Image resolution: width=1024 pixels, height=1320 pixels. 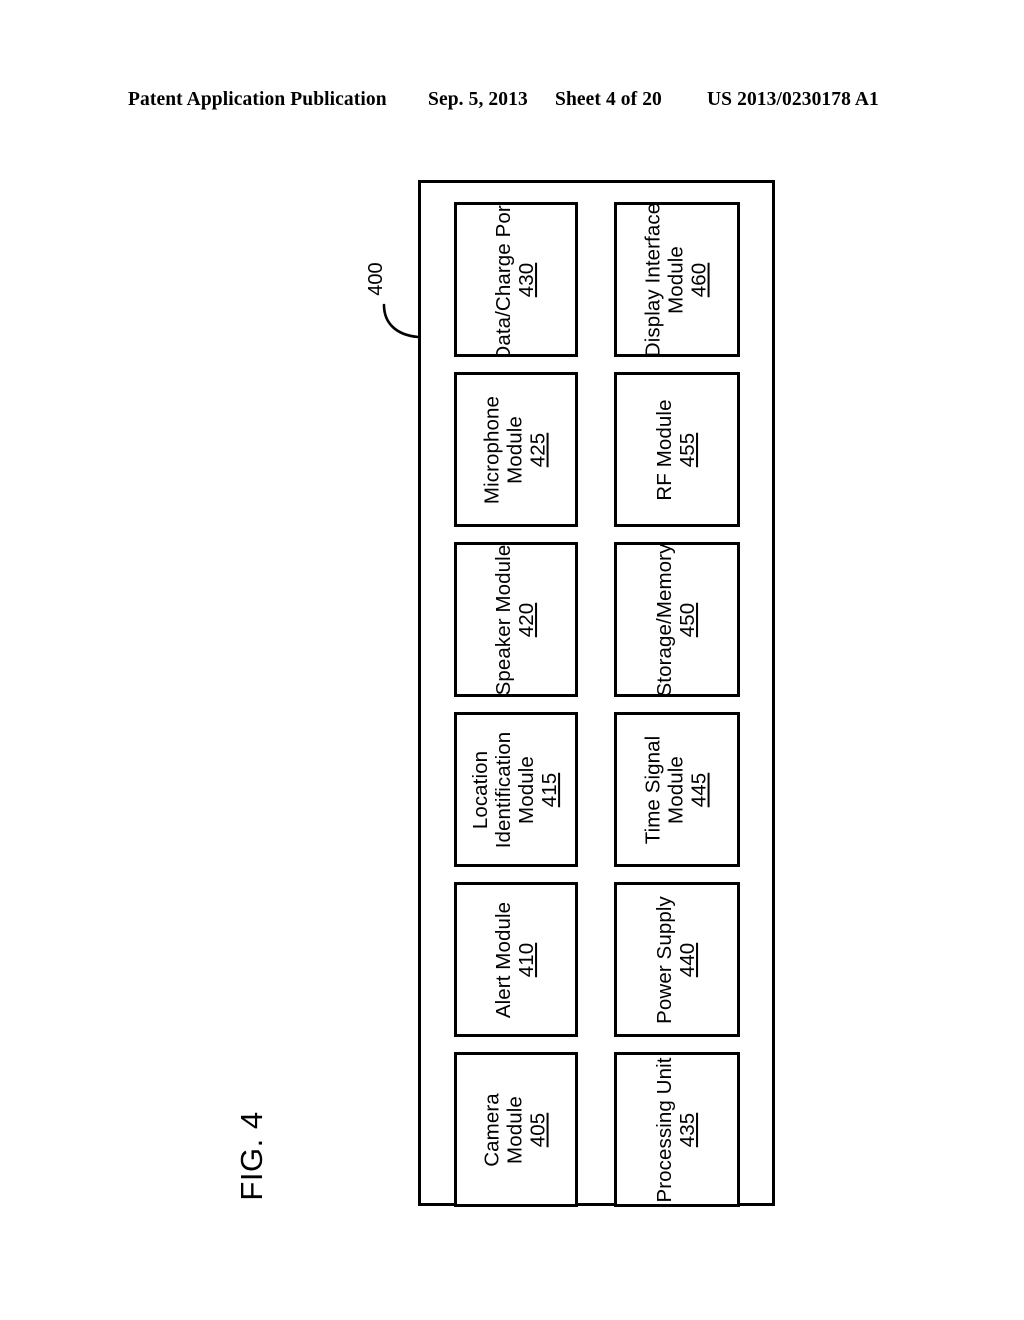 I want to click on module-label-group: Display Interface Module 460, so click(x=676, y=279).